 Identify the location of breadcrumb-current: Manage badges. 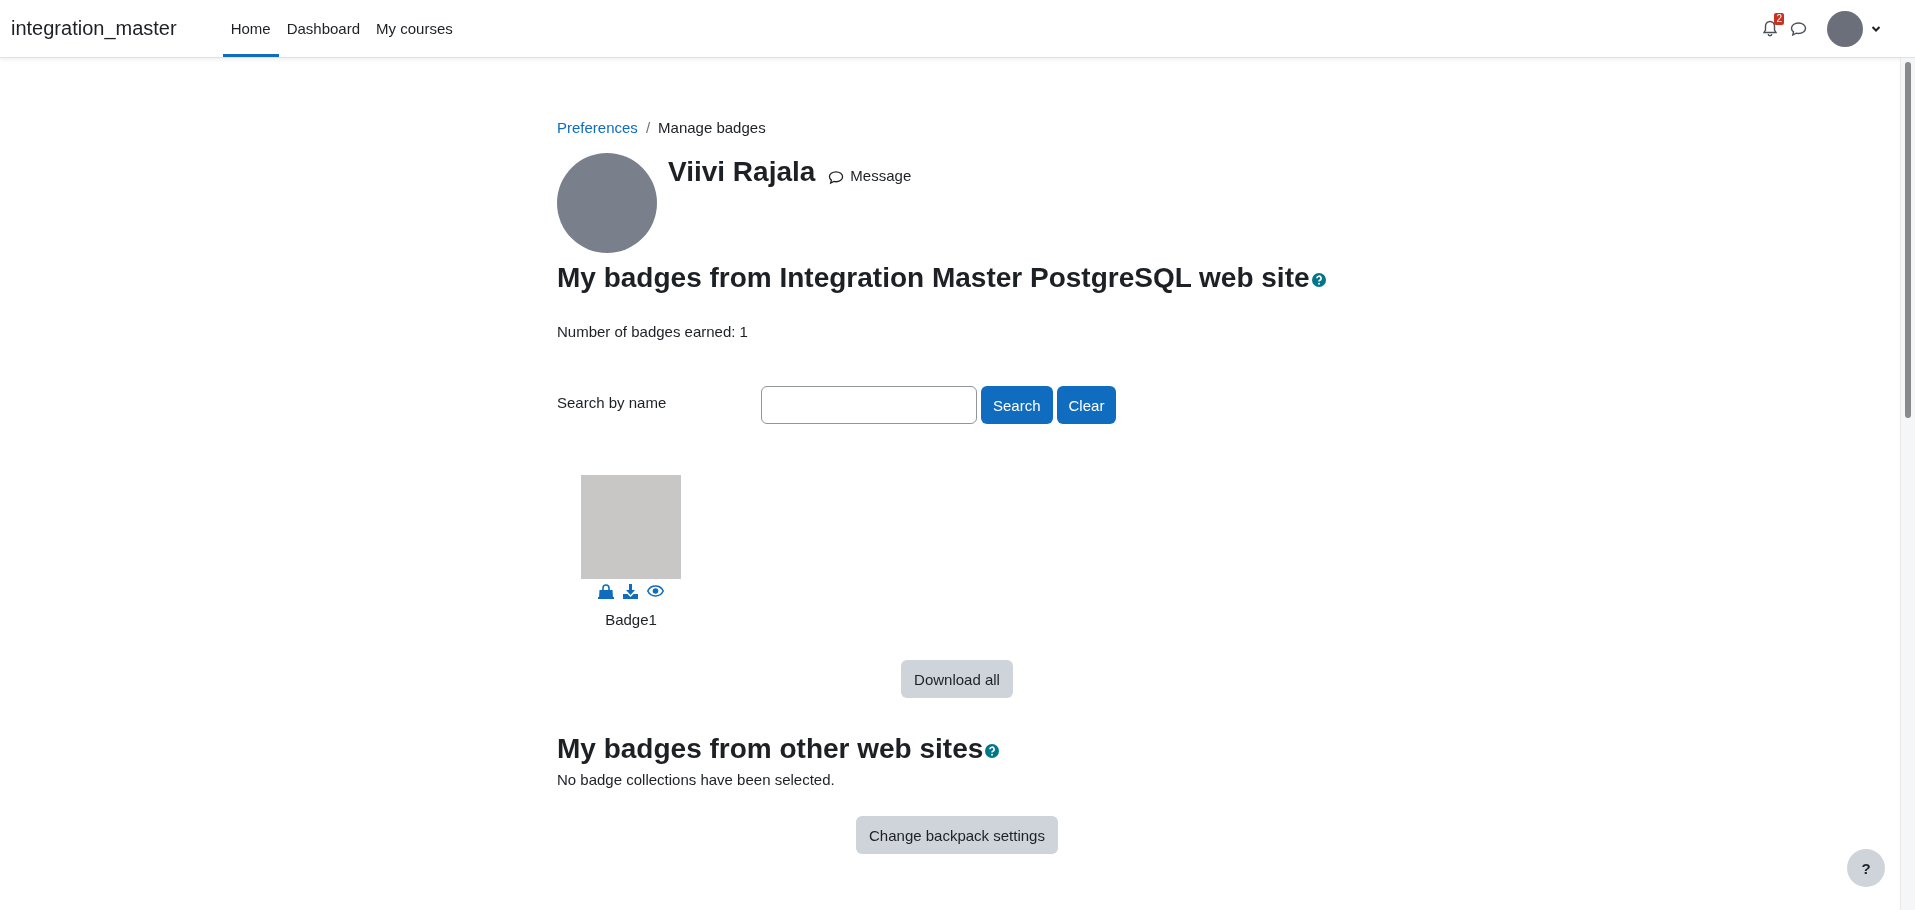
(712, 128).